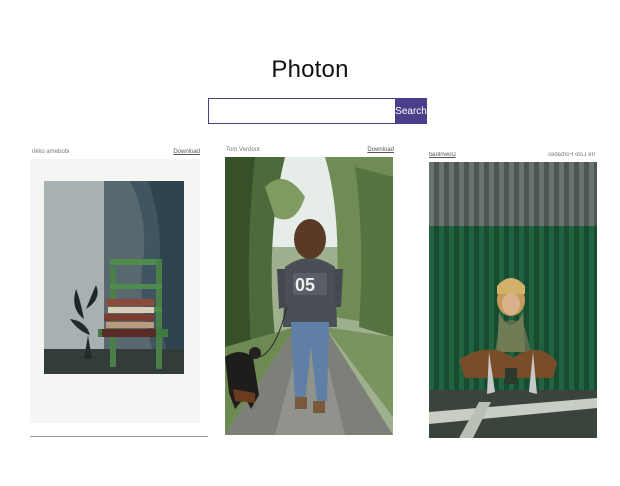 The height and width of the screenshot is (486, 620). Describe the element at coordinates (305, 285) in the screenshot. I see `svg-text: 05` at that location.